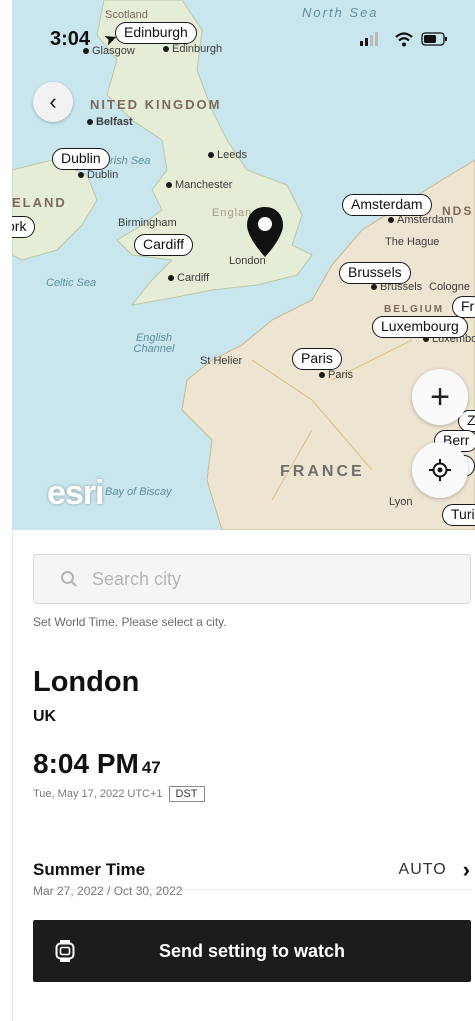 The width and height of the screenshot is (475, 1021). Describe the element at coordinates (110, 122) in the screenshot. I see `place-label-belfast: Belfast` at that location.